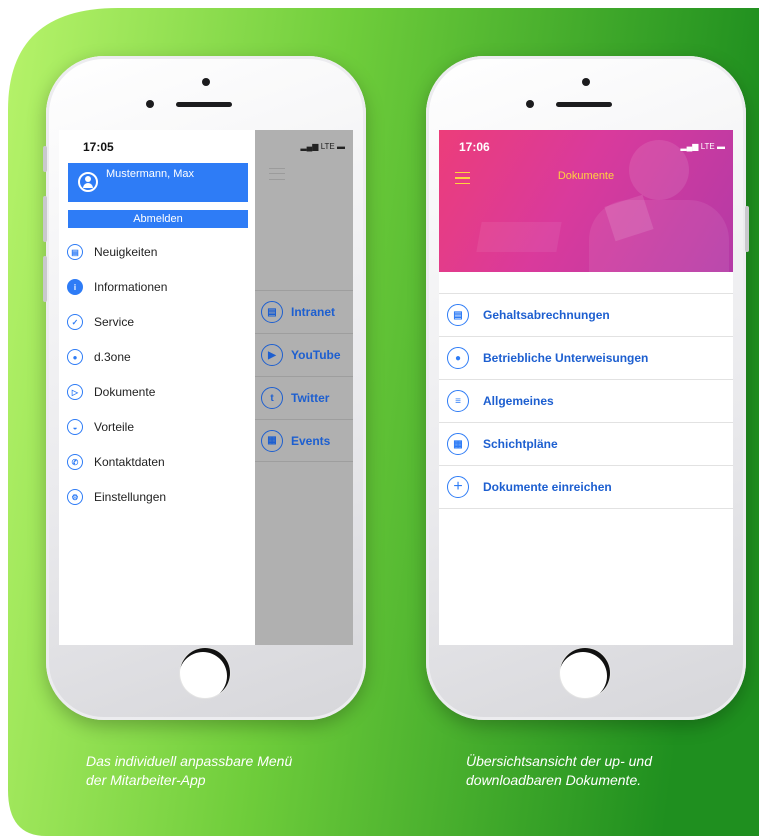 The width and height of the screenshot is (759, 836). I want to click on twitter-icon: t, so click(272, 398).